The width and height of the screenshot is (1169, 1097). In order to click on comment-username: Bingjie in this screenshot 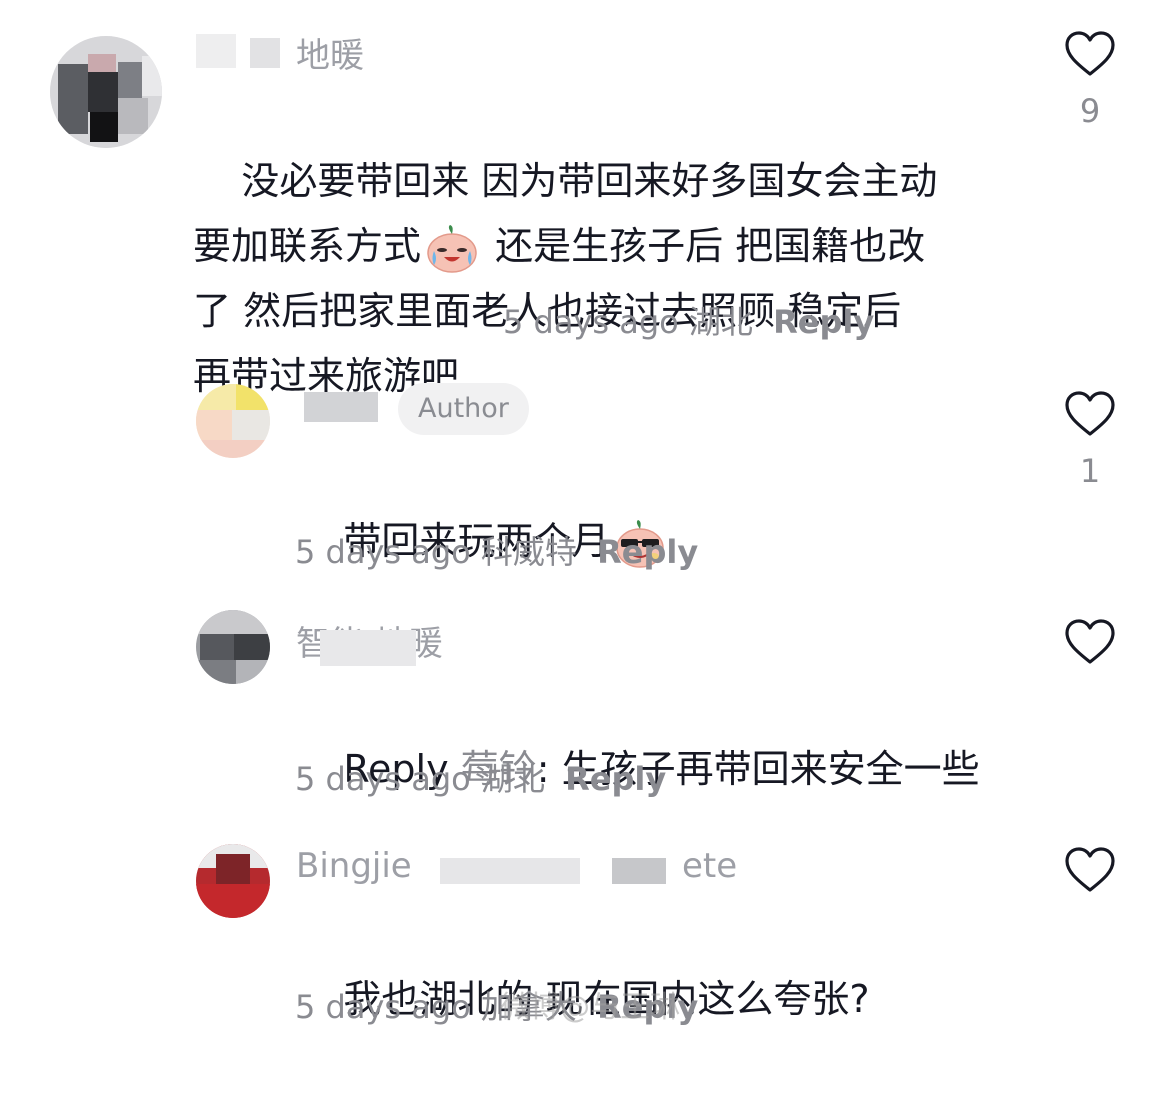, I will do `click(354, 866)`.